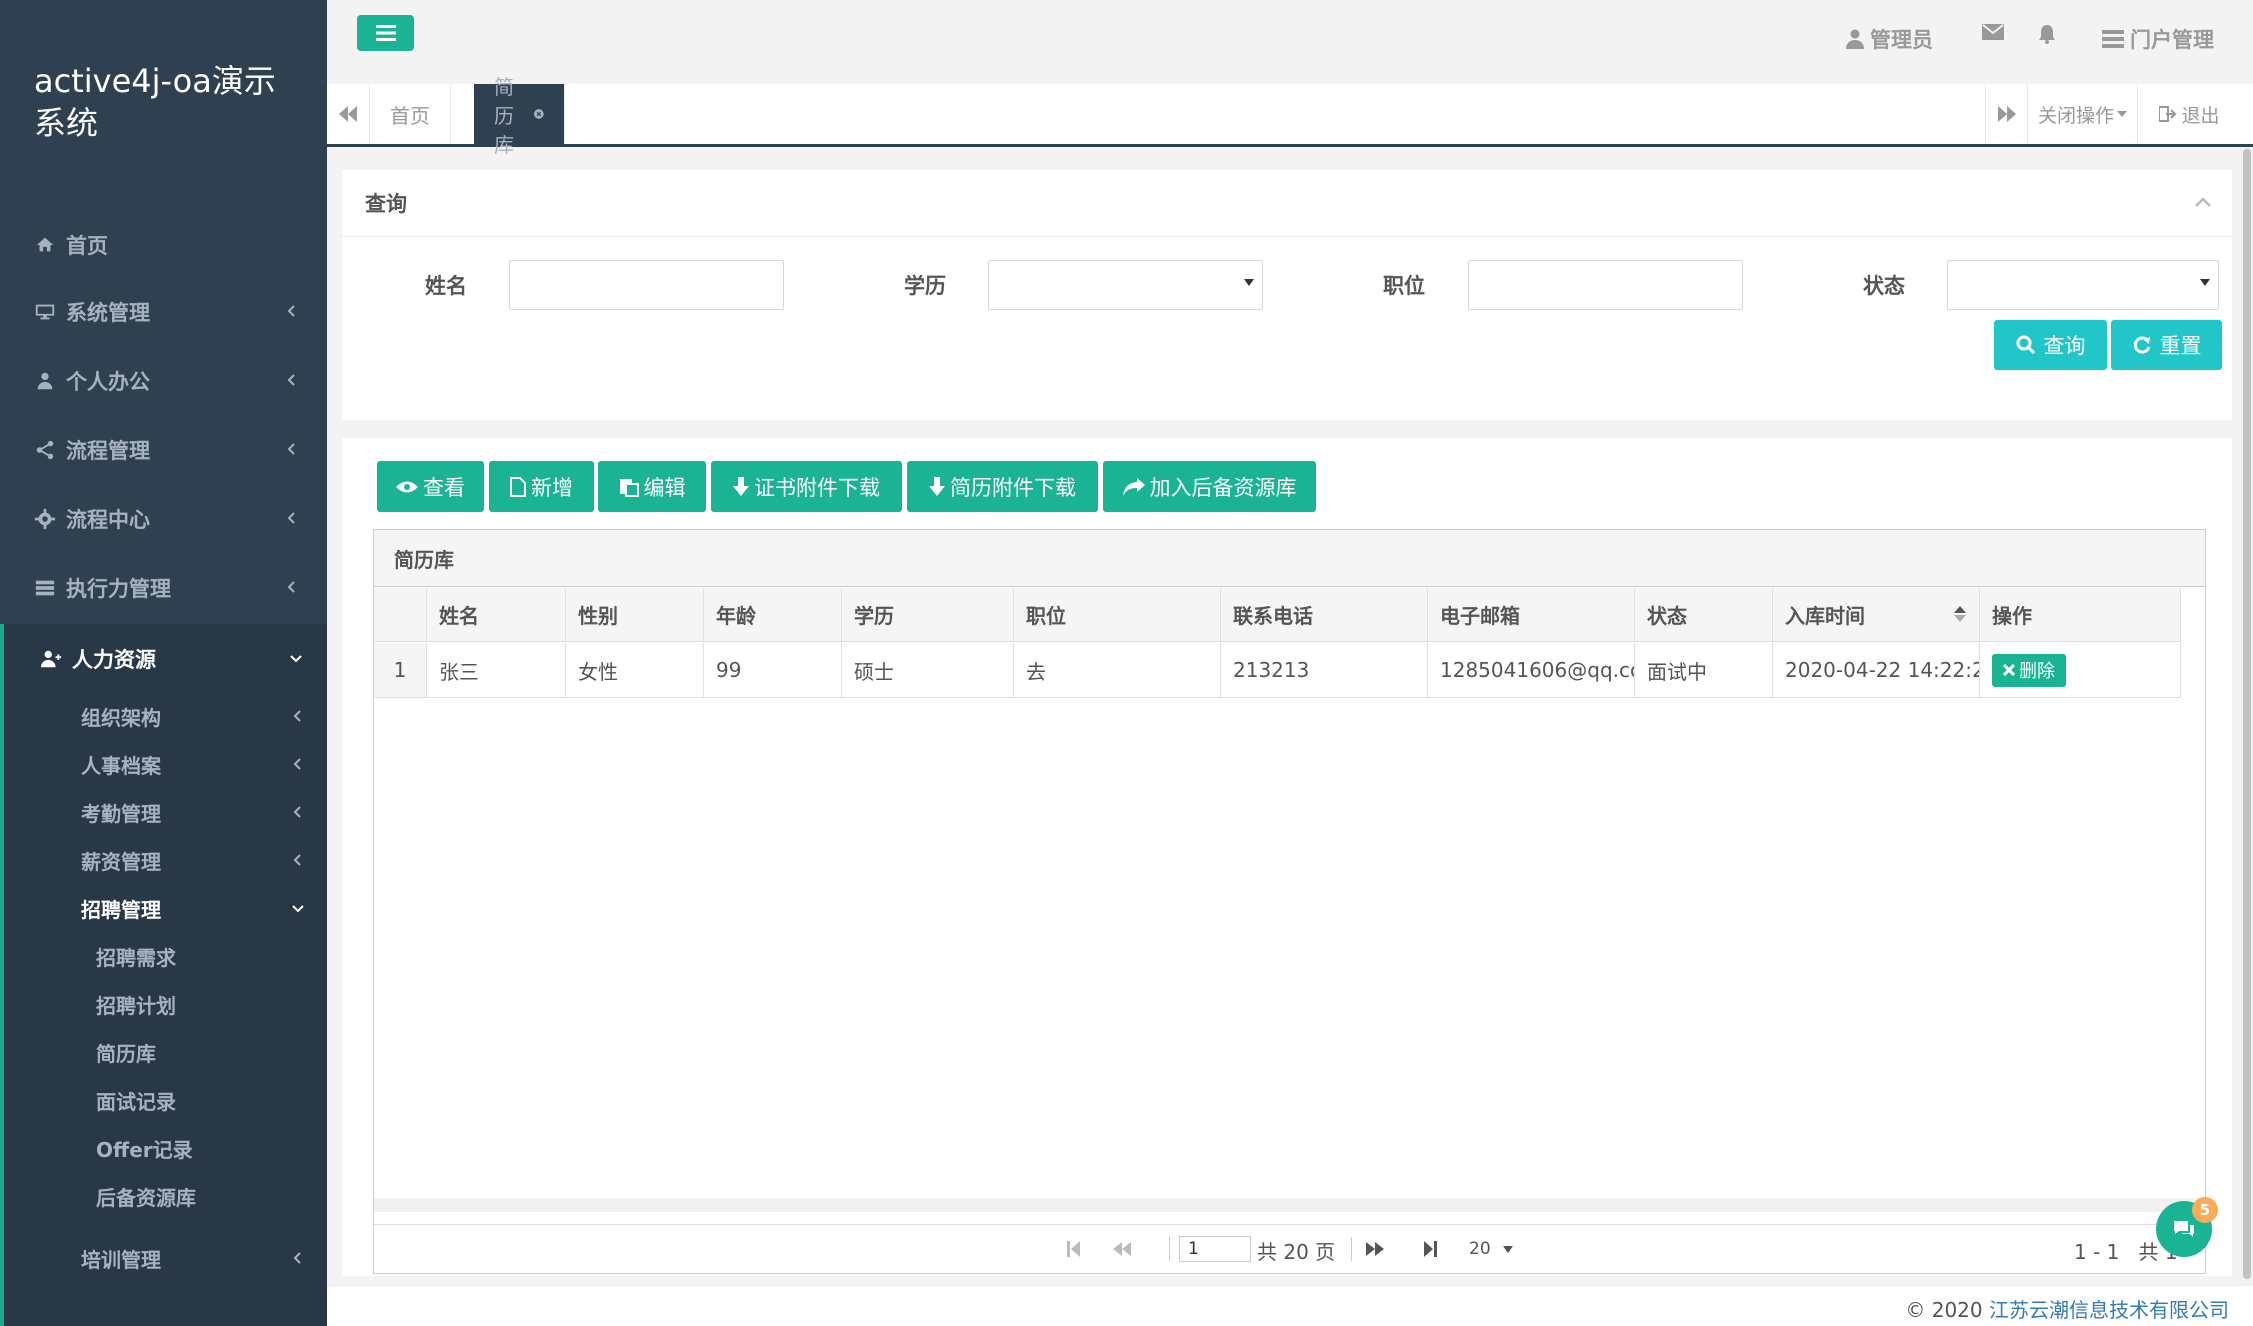 This screenshot has height=1326, width=2253. I want to click on sidebar-sub-personnel: 人事档案, so click(165, 764).